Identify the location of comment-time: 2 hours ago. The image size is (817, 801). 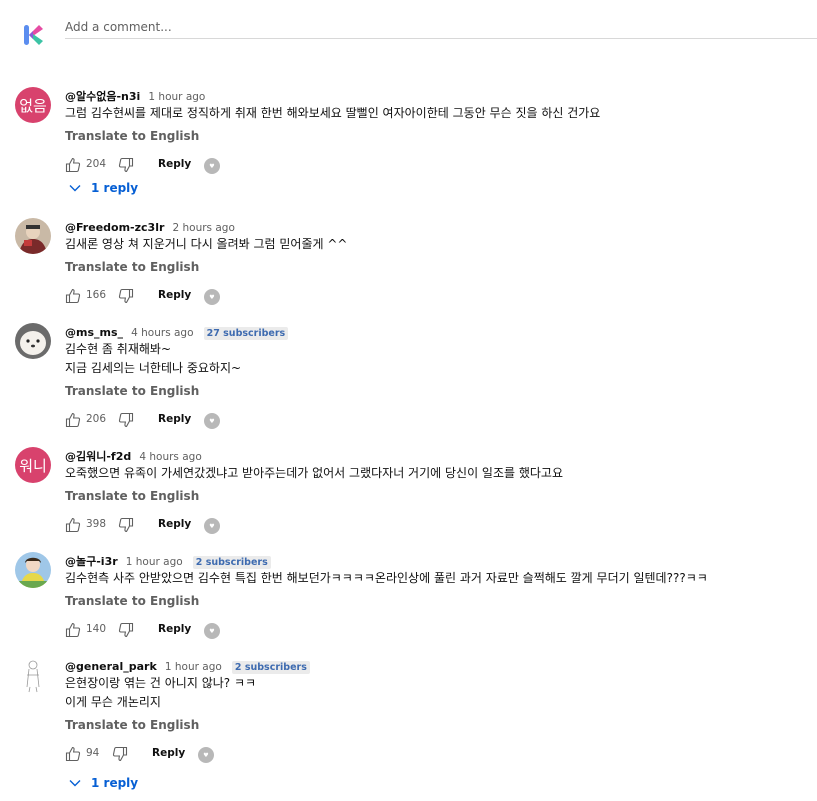
(203, 228).